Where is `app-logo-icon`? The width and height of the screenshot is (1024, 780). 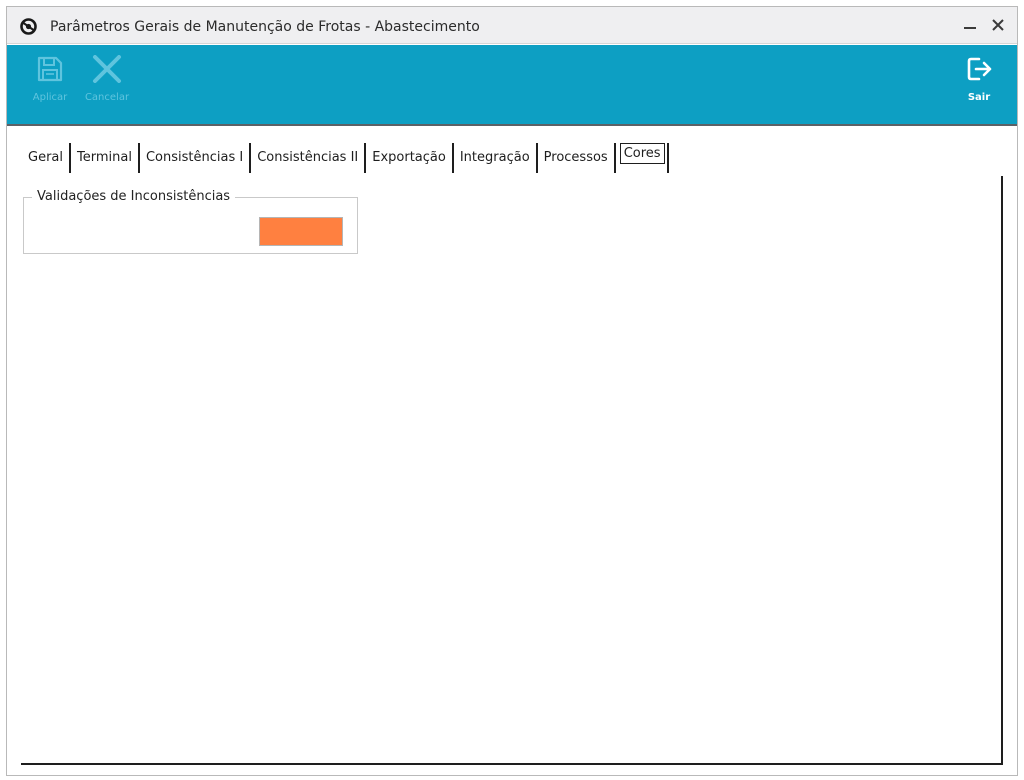 app-logo-icon is located at coordinates (28, 26).